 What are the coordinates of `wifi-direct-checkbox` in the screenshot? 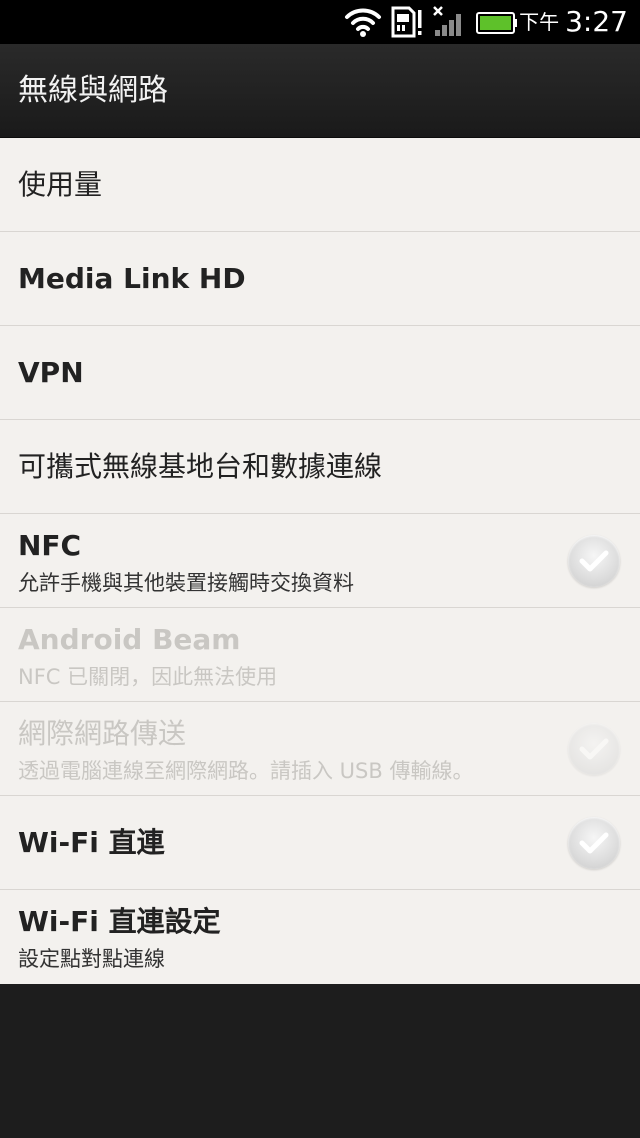 It's located at (594, 843).